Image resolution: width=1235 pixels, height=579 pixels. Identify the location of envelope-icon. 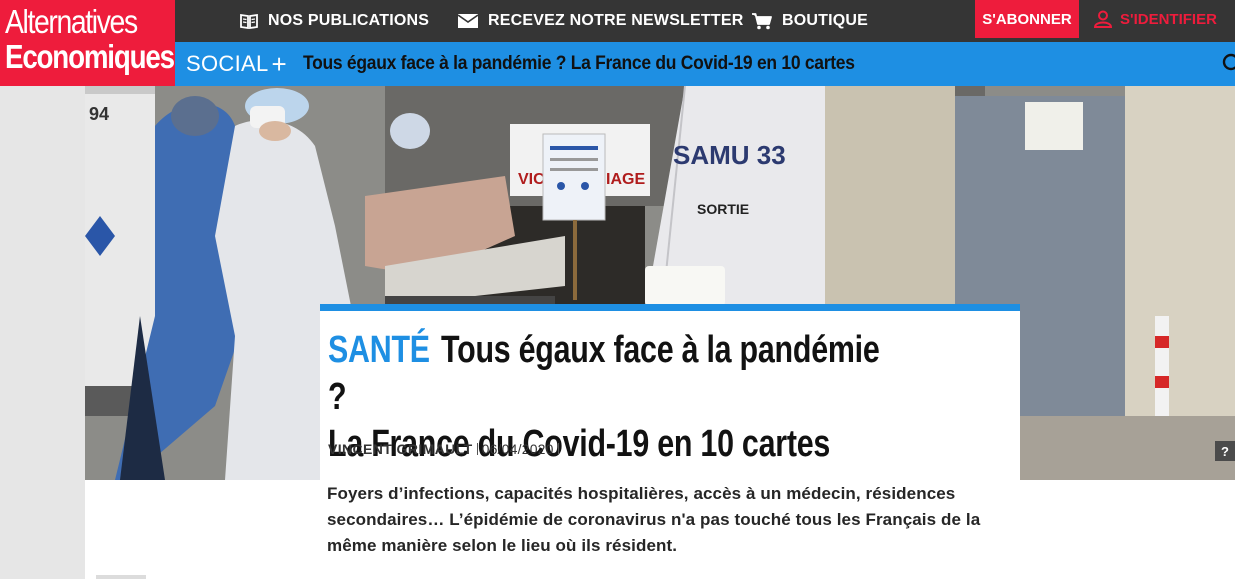
(468, 21).